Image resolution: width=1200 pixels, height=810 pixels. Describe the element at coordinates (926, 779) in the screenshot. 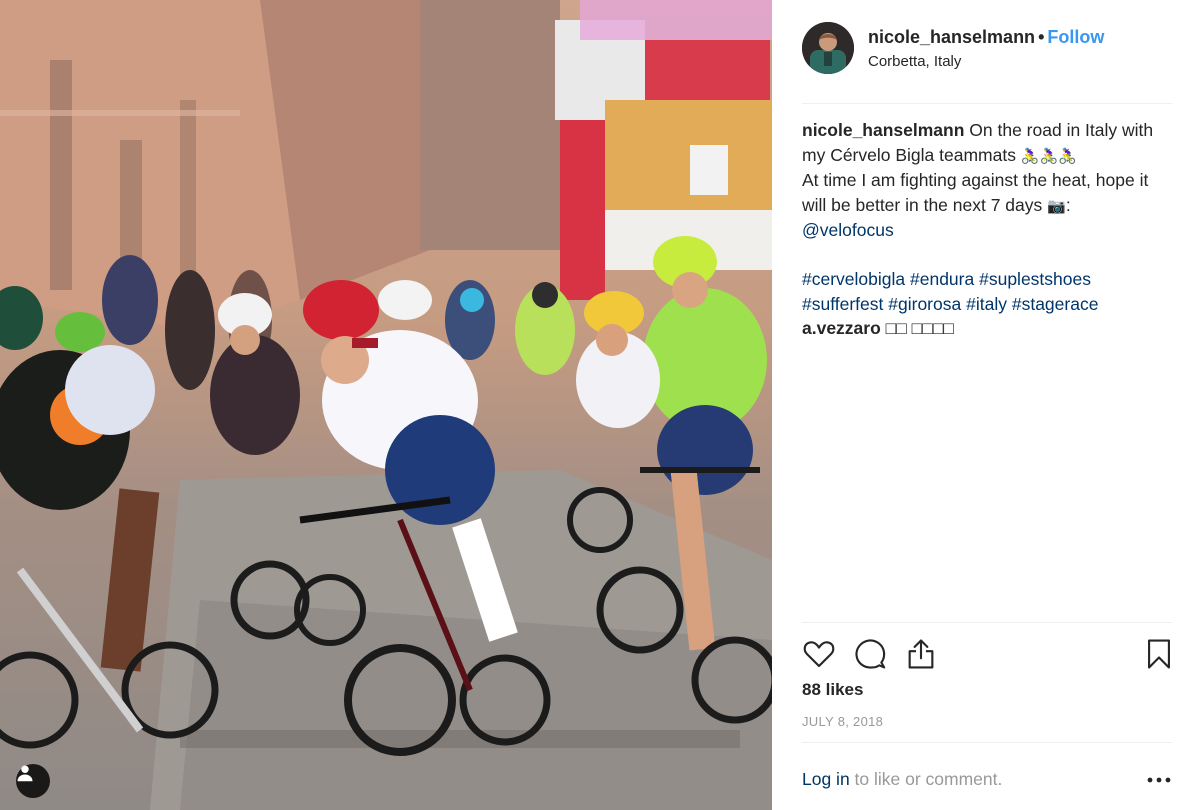

I see `login-prompt-text: to like or comment.` at that location.